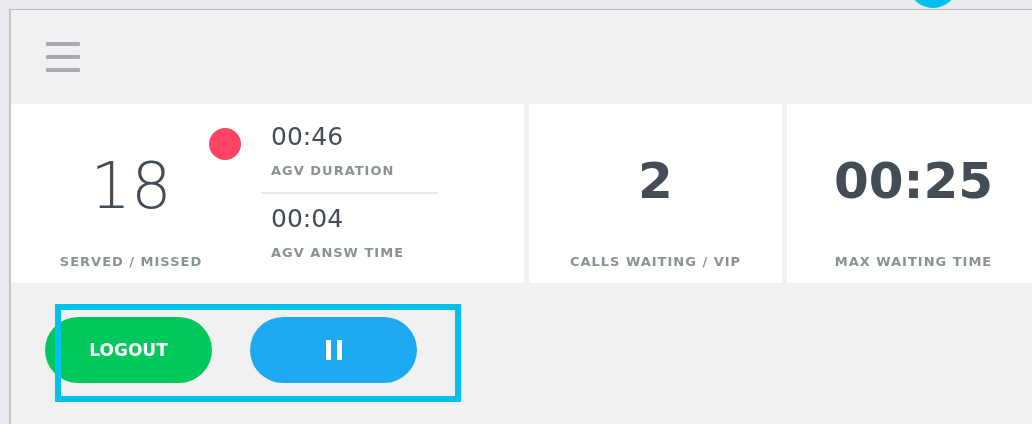  Describe the element at coordinates (308, 218) in the screenshot. I see `average-time: 00:04` at that location.